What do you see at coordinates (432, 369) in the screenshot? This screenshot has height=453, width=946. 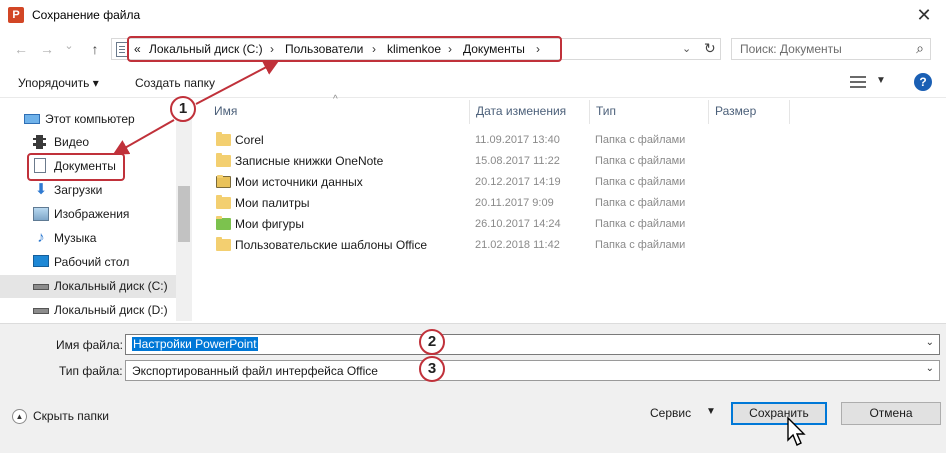 I see `callout-3: 3` at bounding box center [432, 369].